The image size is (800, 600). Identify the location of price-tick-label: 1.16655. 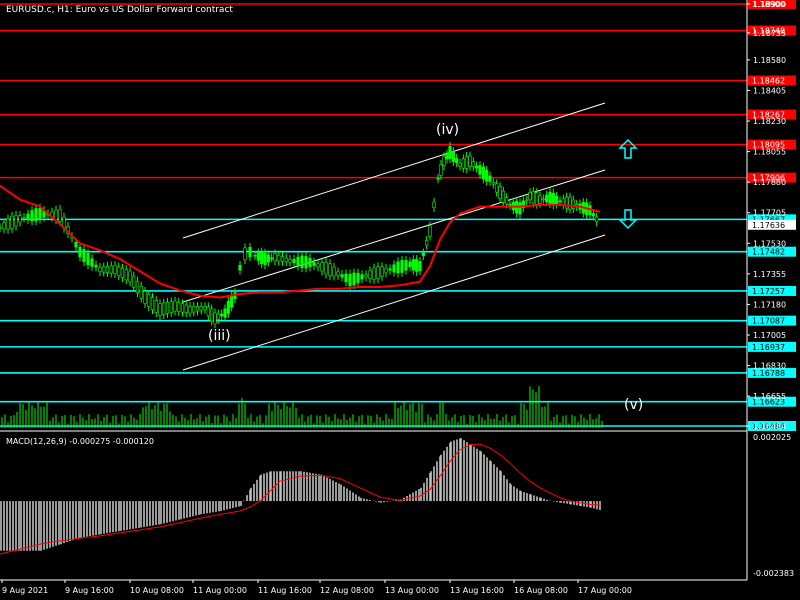
(769, 396).